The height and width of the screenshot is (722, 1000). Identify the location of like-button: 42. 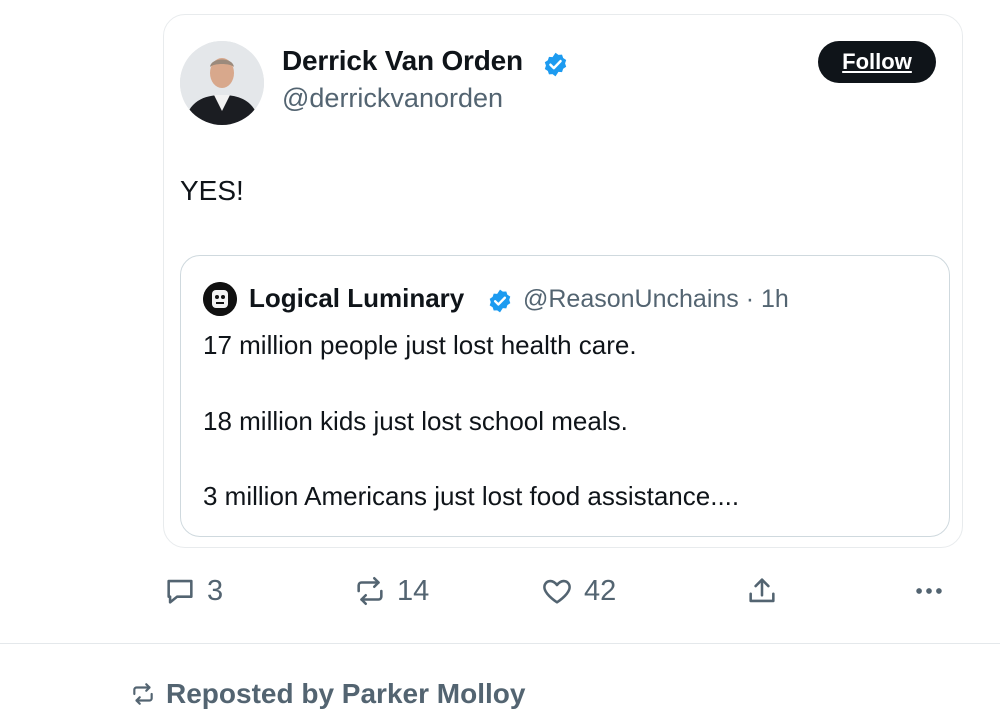
(578, 591).